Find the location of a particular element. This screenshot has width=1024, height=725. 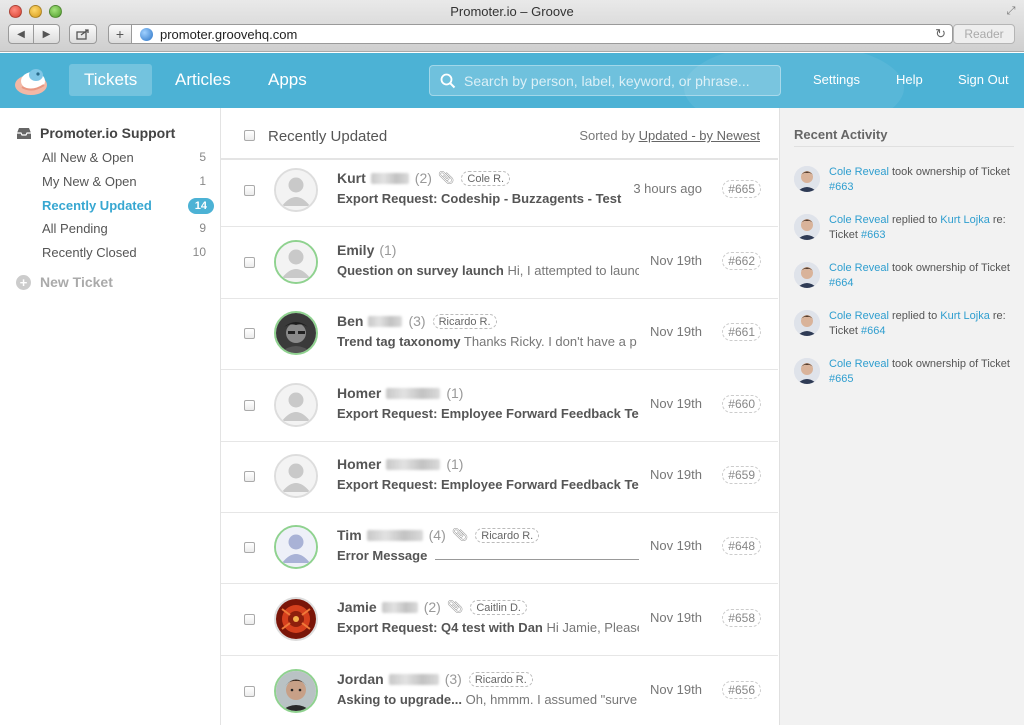

fullscreen-icon: ⤢ is located at coordinates (1011, 11).